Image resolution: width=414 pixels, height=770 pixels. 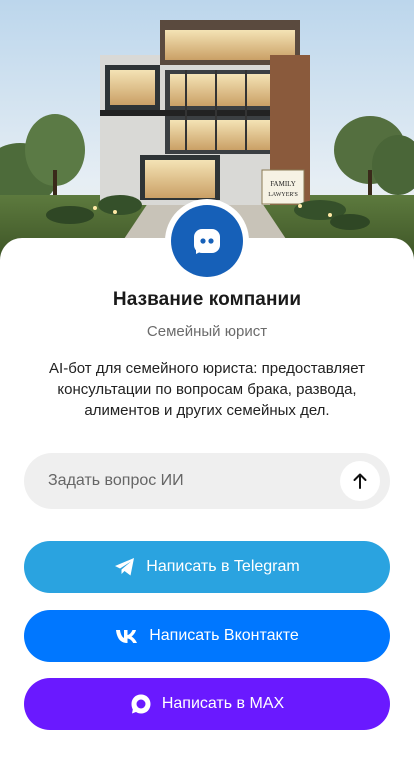 I want to click on ask-ai-field, so click(x=207, y=481).